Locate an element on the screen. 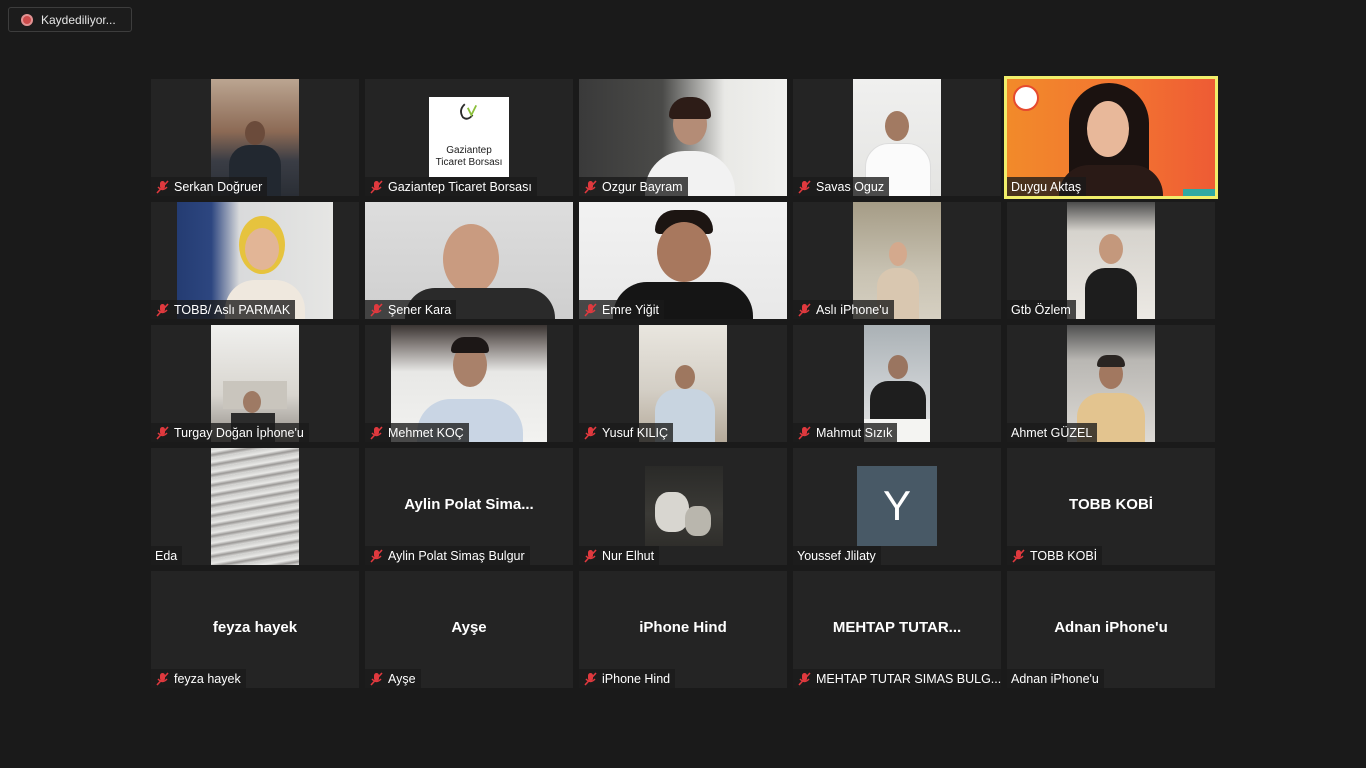 The image size is (1366, 768). participant-name-tag: Ahmet GÜZEL is located at coordinates (1052, 432).